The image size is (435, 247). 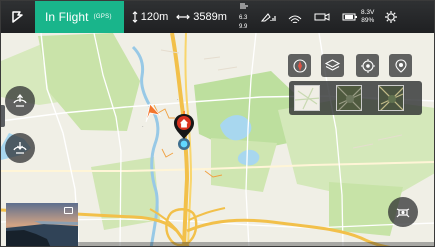 I want to click on altitude-readout: 120m, so click(x=150, y=17).